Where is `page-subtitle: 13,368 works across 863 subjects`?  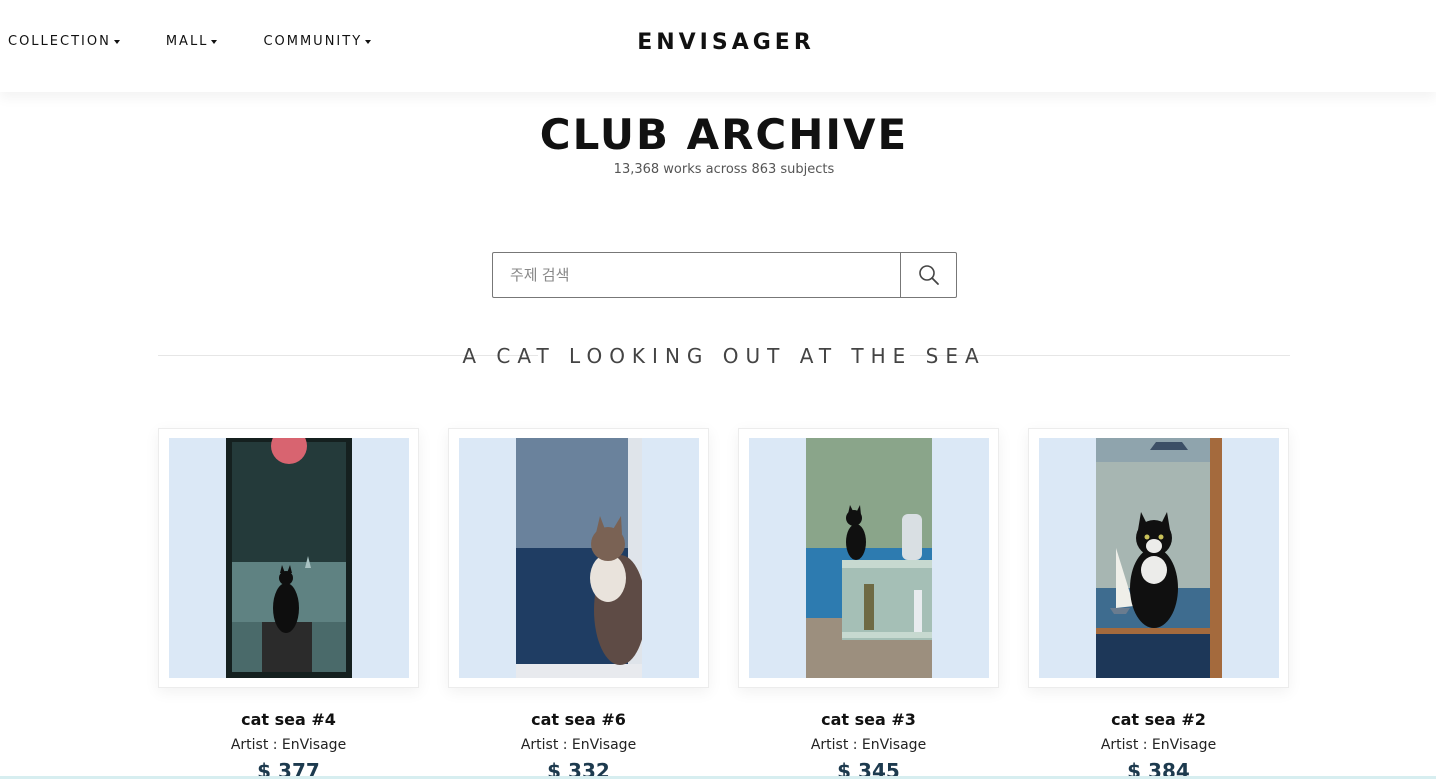
page-subtitle: 13,368 works across 863 subjects is located at coordinates (724, 169).